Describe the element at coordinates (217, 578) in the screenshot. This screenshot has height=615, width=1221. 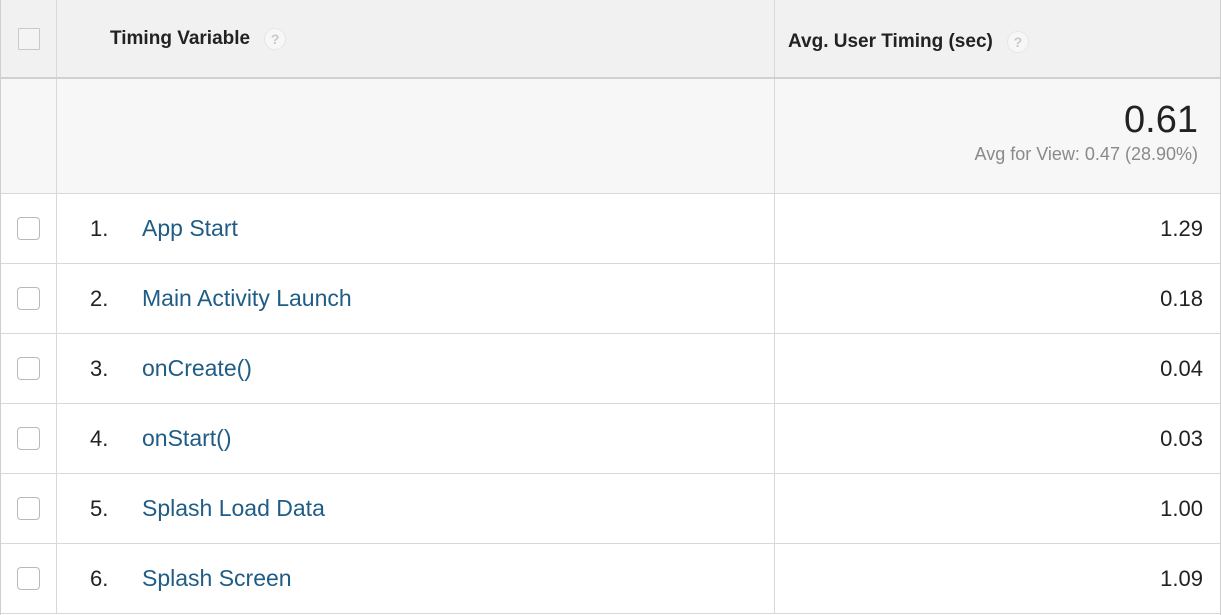
I see `timing-variable-link: Splash Screen` at that location.